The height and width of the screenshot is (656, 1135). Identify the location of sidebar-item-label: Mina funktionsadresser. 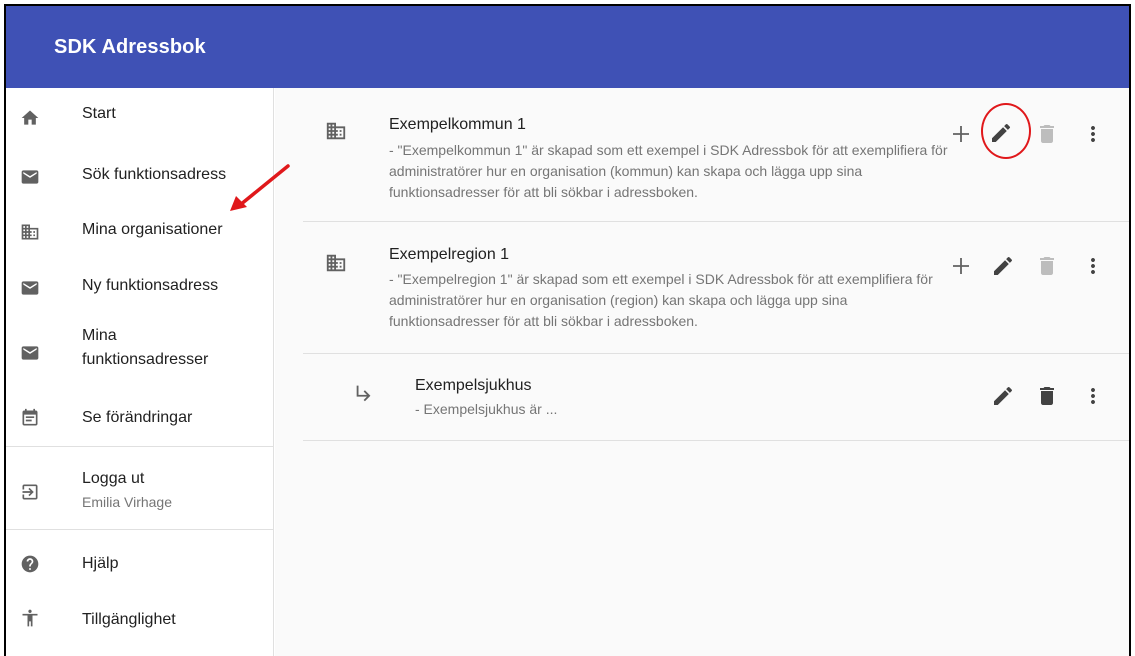
(145, 347).